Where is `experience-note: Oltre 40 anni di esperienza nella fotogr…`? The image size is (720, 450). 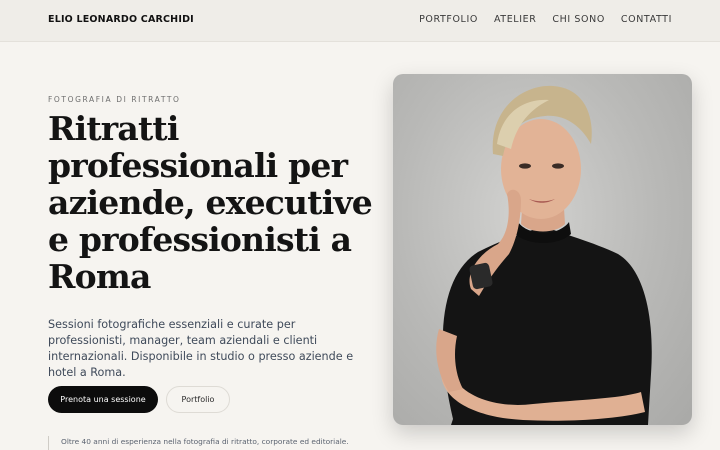
experience-note: Oltre 40 anni di esperienza nella fotogr… is located at coordinates (205, 441).